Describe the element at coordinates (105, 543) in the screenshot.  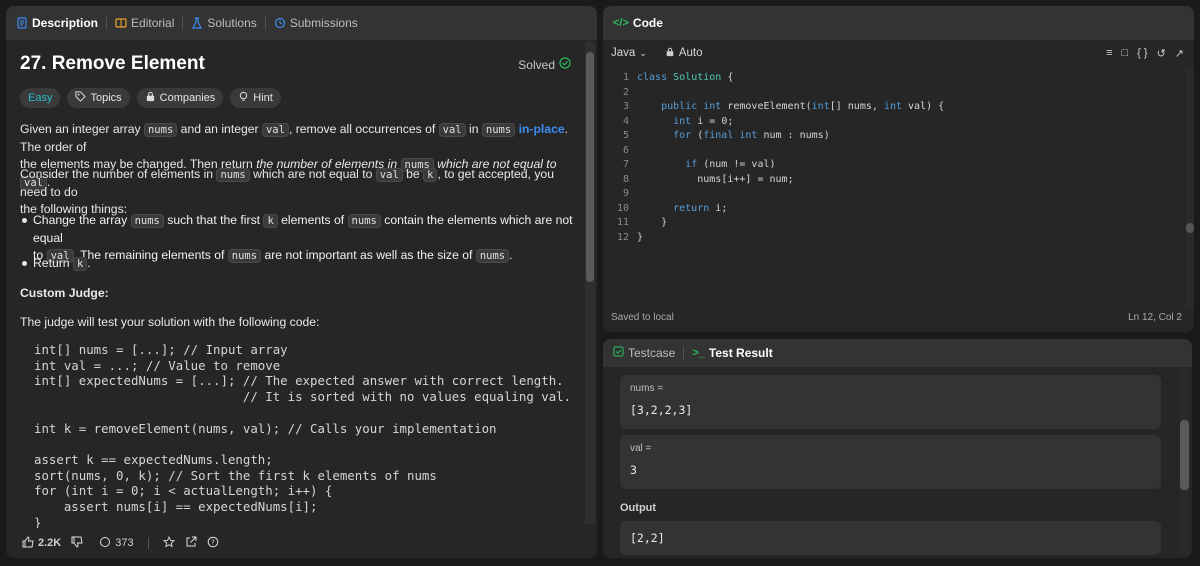
I see `comment-icon` at that location.